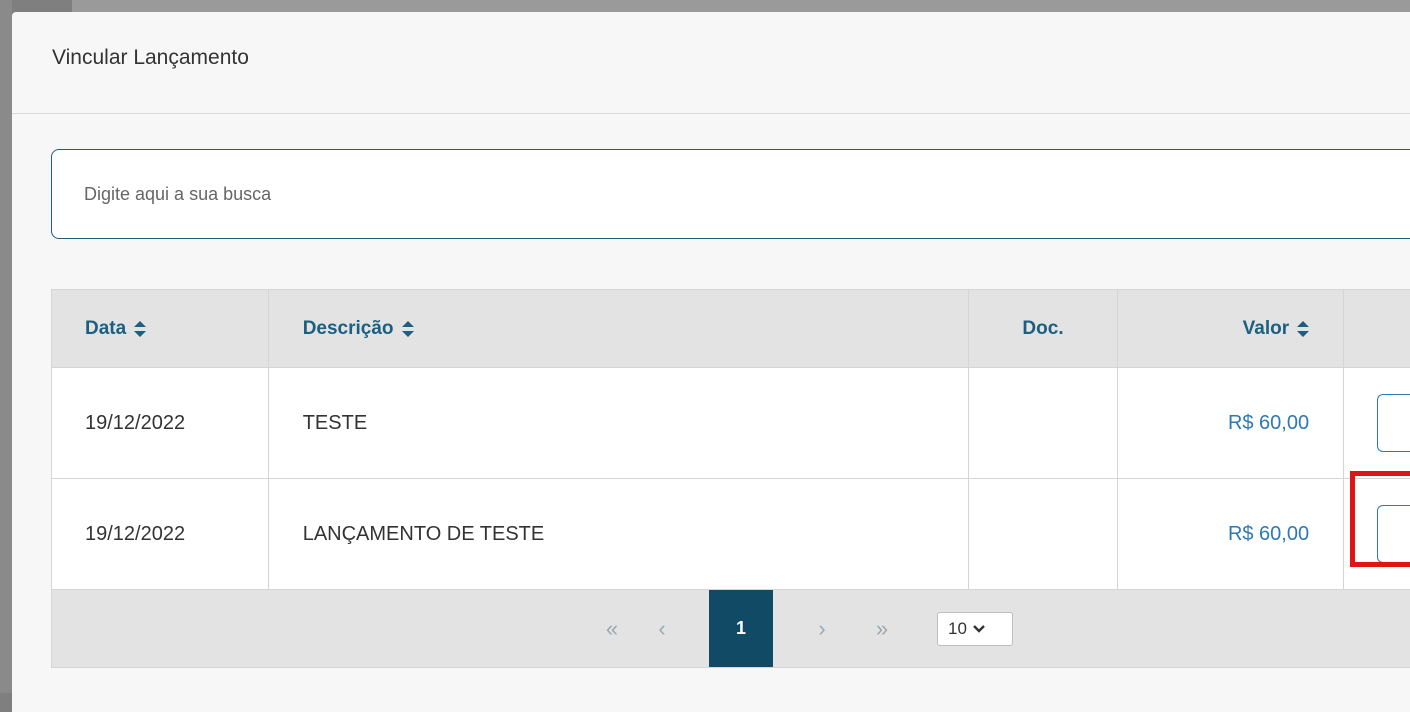 Image resolution: width=1410 pixels, height=712 pixels. Describe the element at coordinates (662, 629) in the screenshot. I see `prev-page-icon: ‹` at that location.